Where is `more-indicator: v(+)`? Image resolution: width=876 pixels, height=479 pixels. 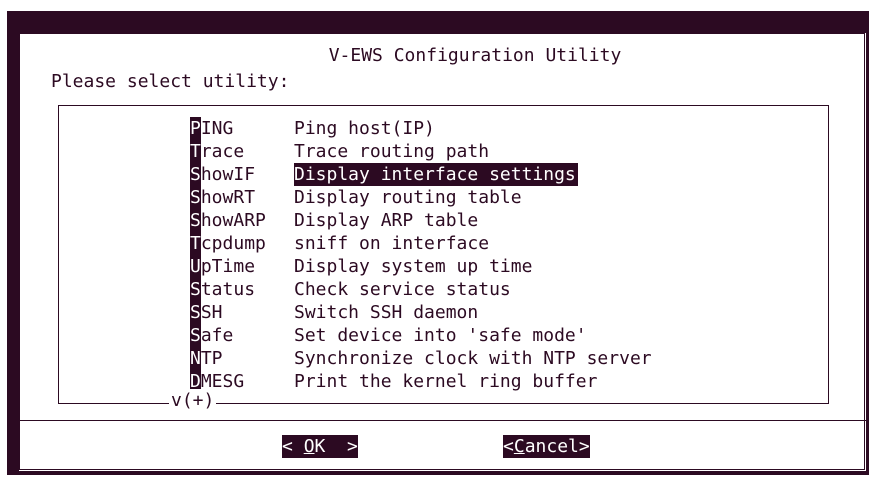
more-indicator: v(+) is located at coordinates (193, 400).